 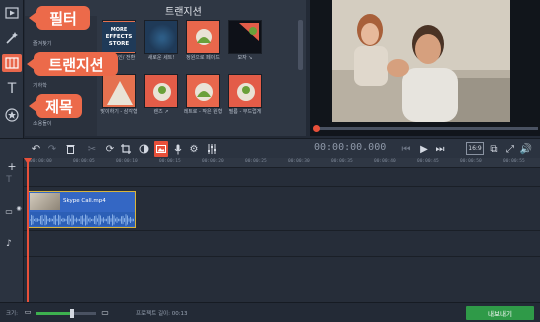 I want to click on ruler-tick: 00:00:10, so click(x=127, y=161).